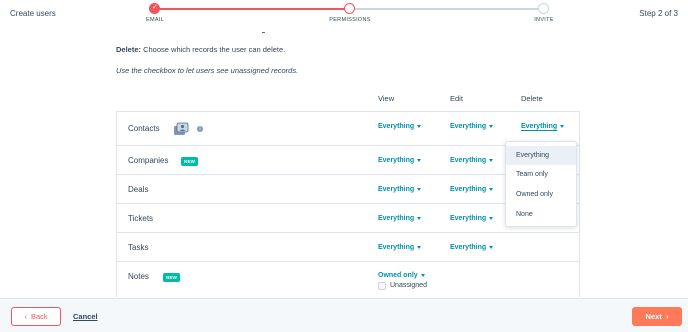  I want to click on row-label: Contacts, so click(144, 128).